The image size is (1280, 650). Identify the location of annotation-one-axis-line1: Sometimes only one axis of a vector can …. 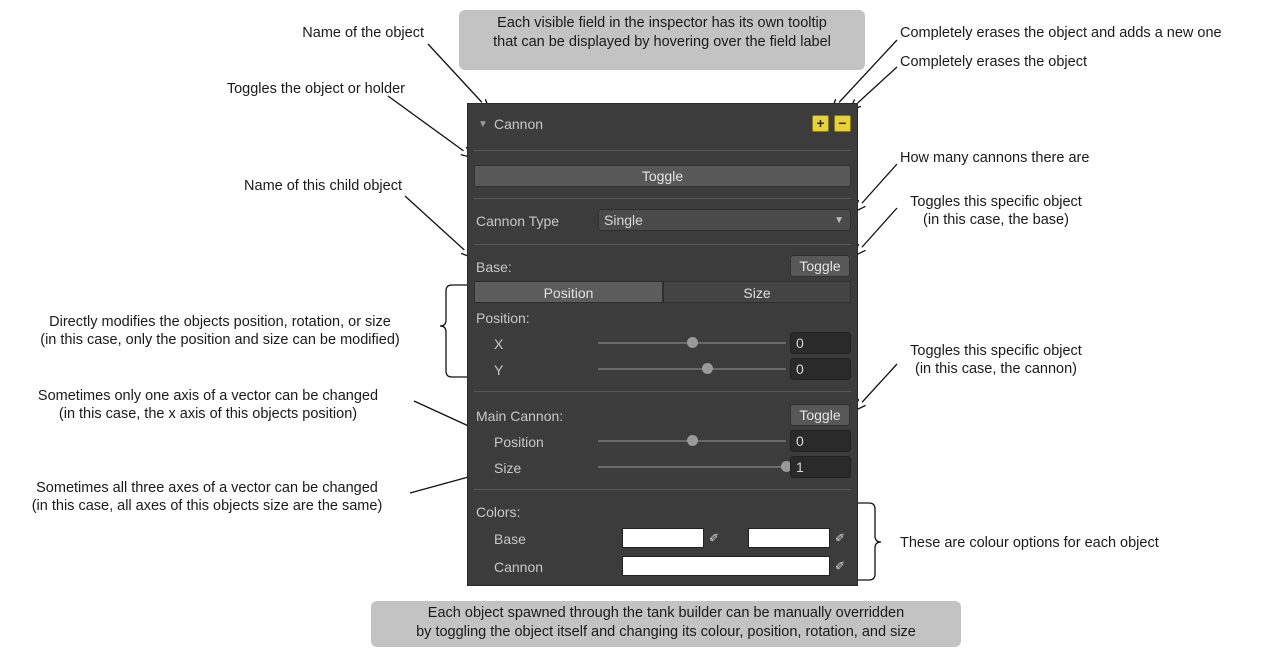
(208, 396).